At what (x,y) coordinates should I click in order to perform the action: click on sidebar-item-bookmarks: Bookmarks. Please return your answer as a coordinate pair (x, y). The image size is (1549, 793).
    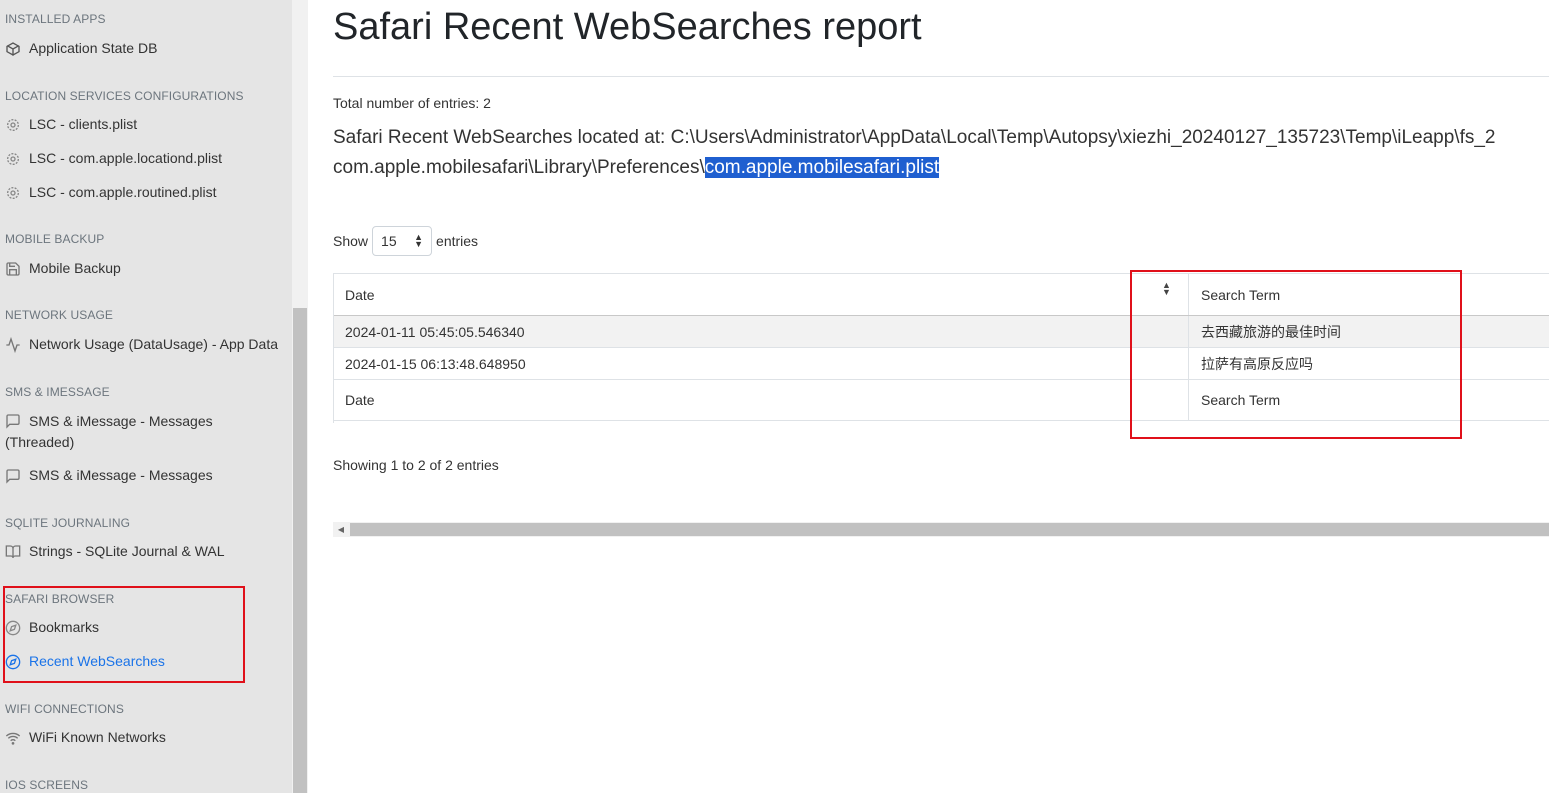
    Looking at the image, I should click on (145, 627).